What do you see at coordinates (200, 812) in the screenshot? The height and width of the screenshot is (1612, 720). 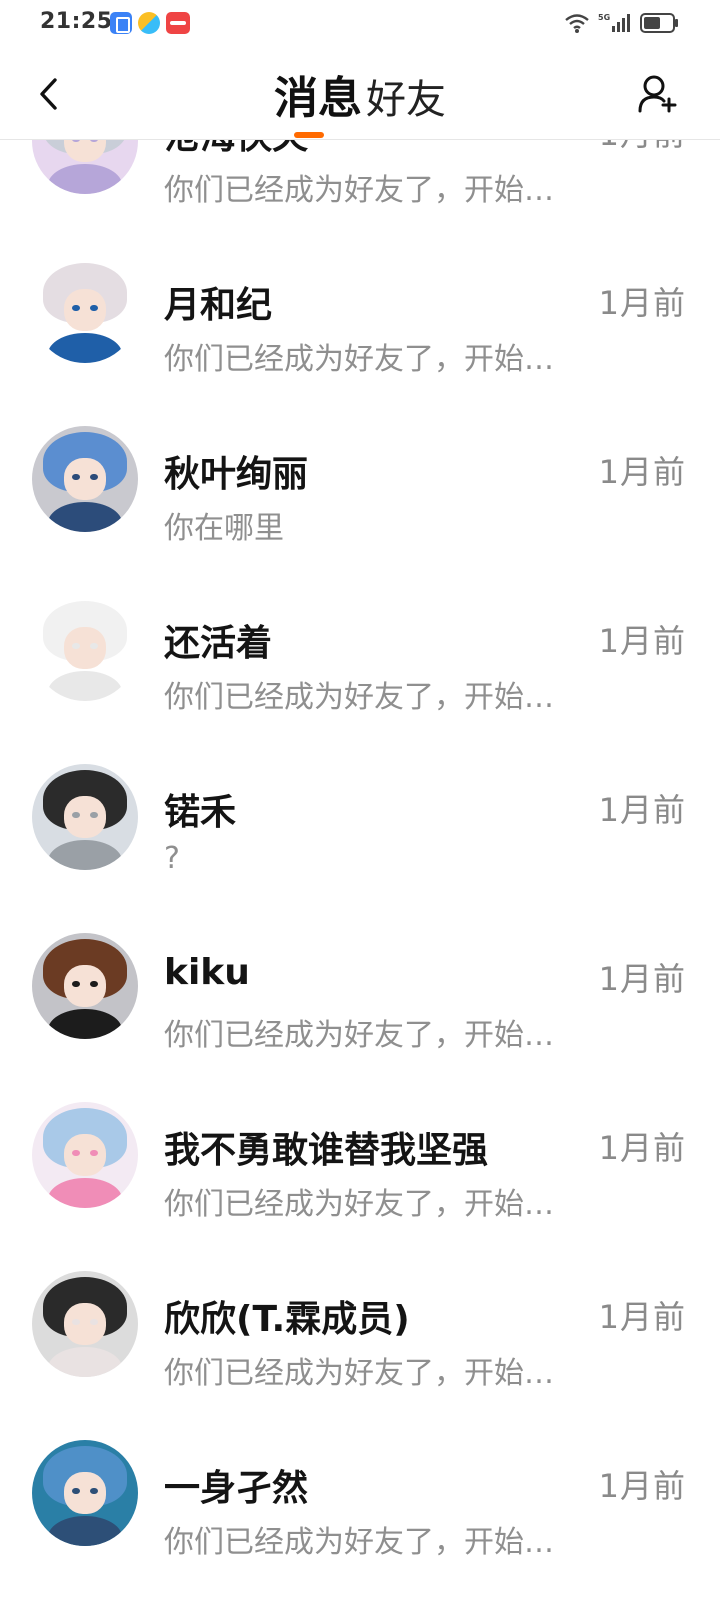 I see `contact-name: 锘禾` at bounding box center [200, 812].